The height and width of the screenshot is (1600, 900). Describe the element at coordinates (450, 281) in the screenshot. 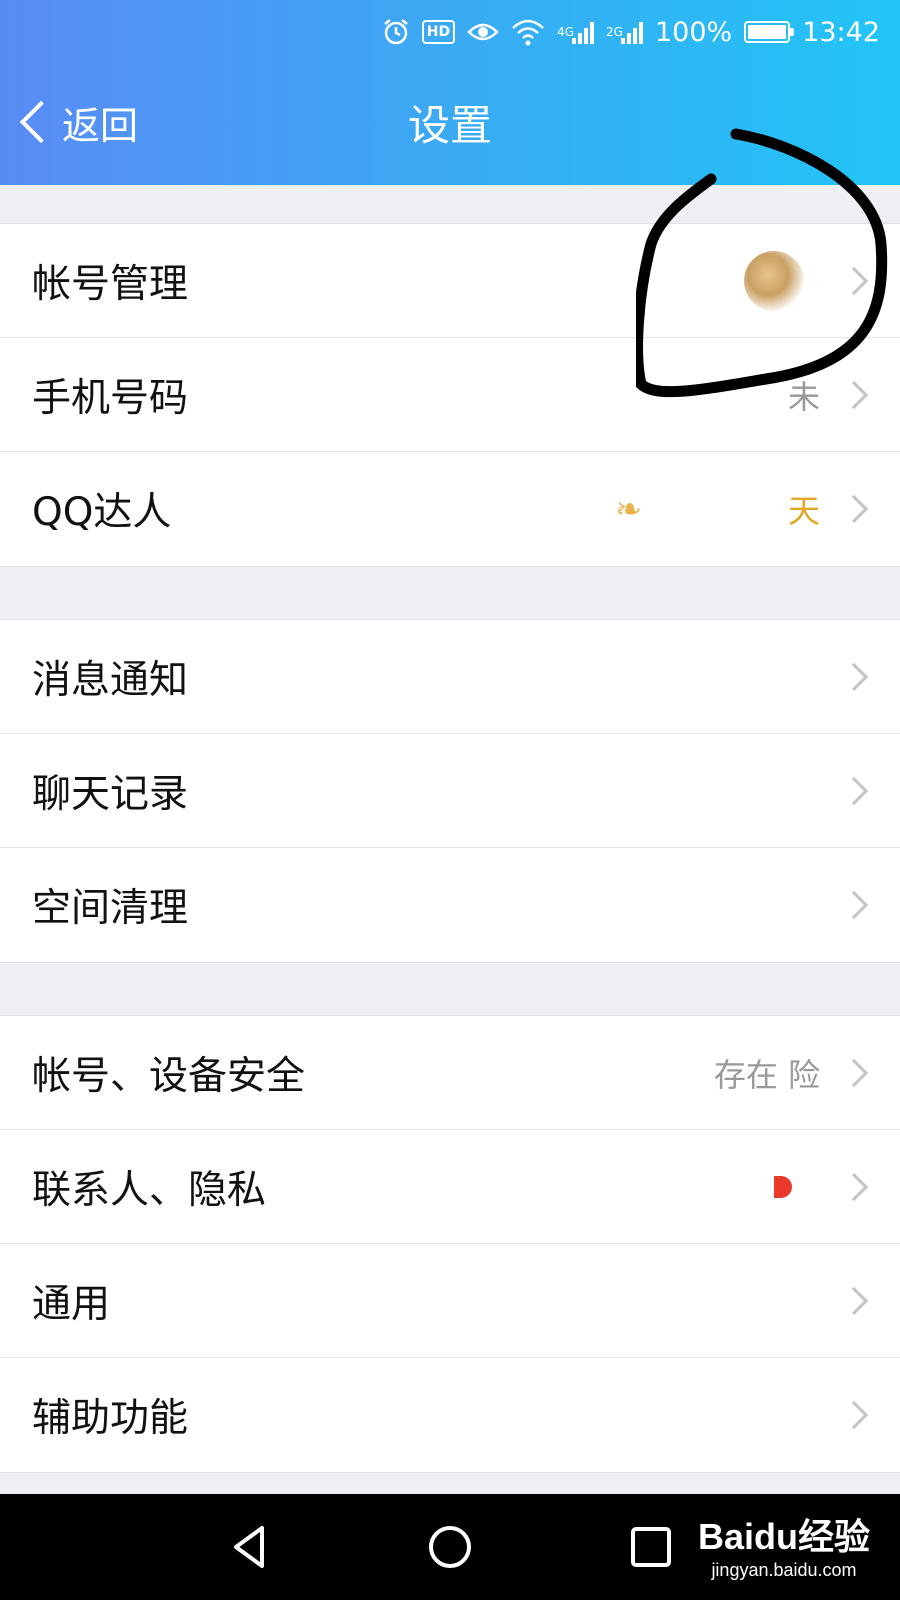

I see `settings-row-account-management: 帐号管理` at that location.